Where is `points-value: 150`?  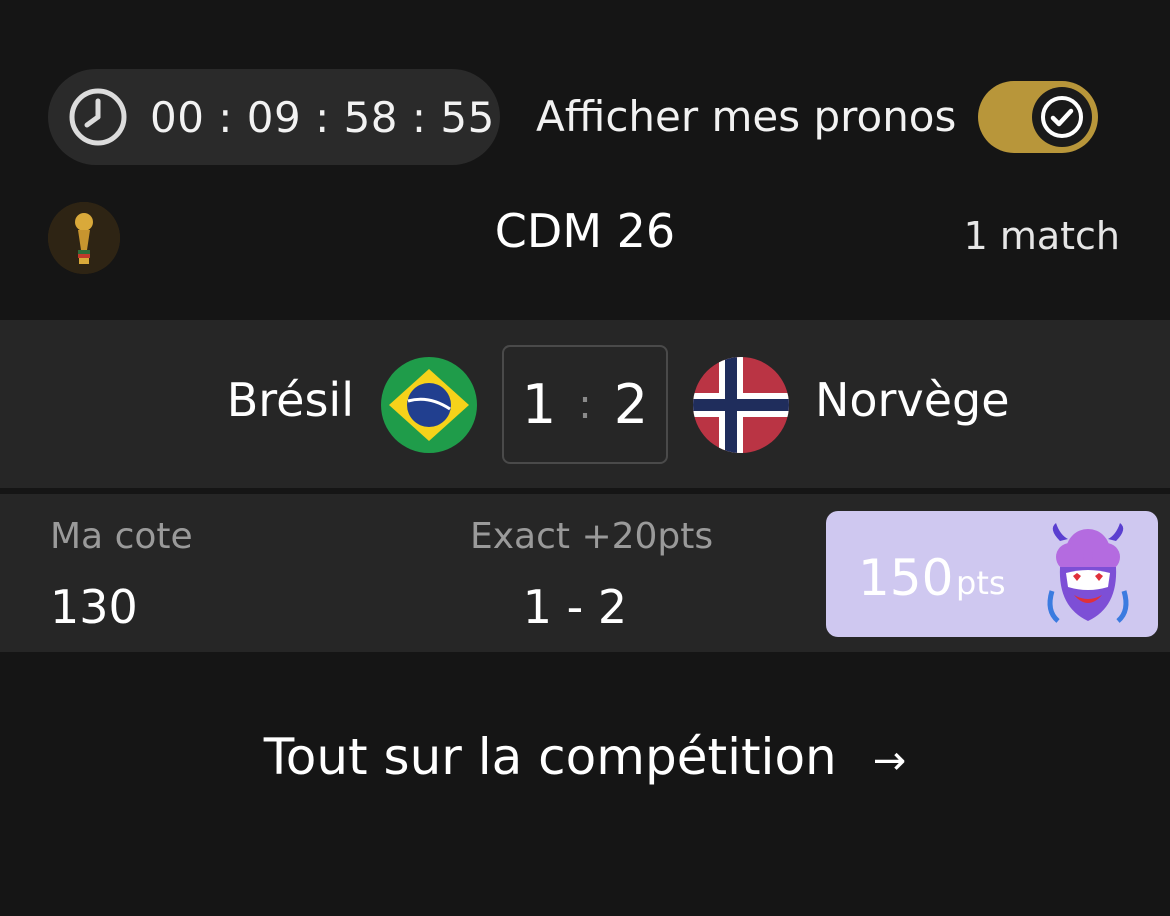 points-value: 150 is located at coordinates (906, 578).